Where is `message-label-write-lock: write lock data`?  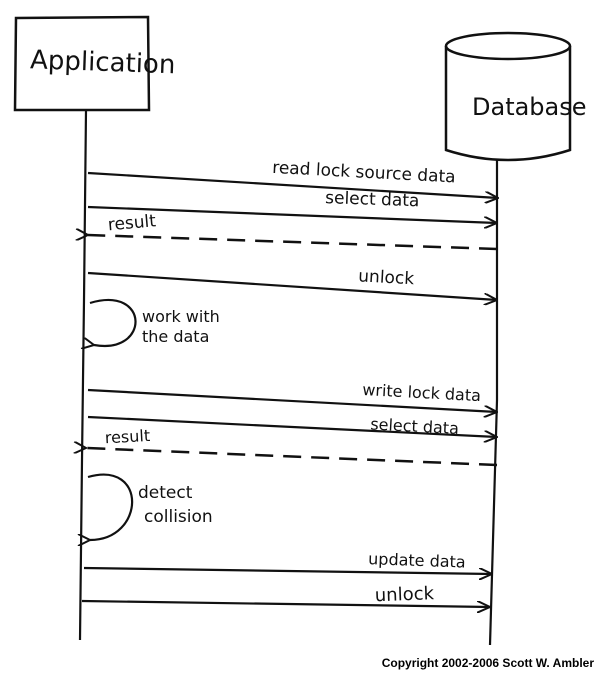 message-label-write-lock: write lock data is located at coordinates (422, 392).